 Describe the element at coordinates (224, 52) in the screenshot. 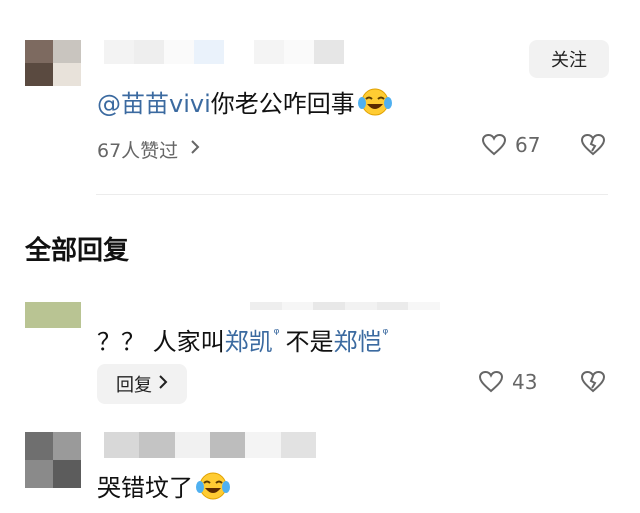

I see `username-redacted` at that location.